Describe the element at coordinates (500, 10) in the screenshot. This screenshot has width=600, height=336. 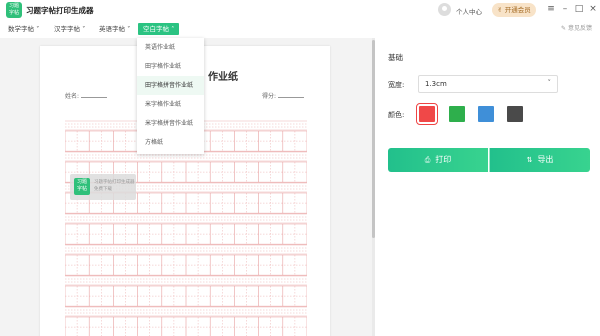
I see `thumb-icon: ✌` at that location.